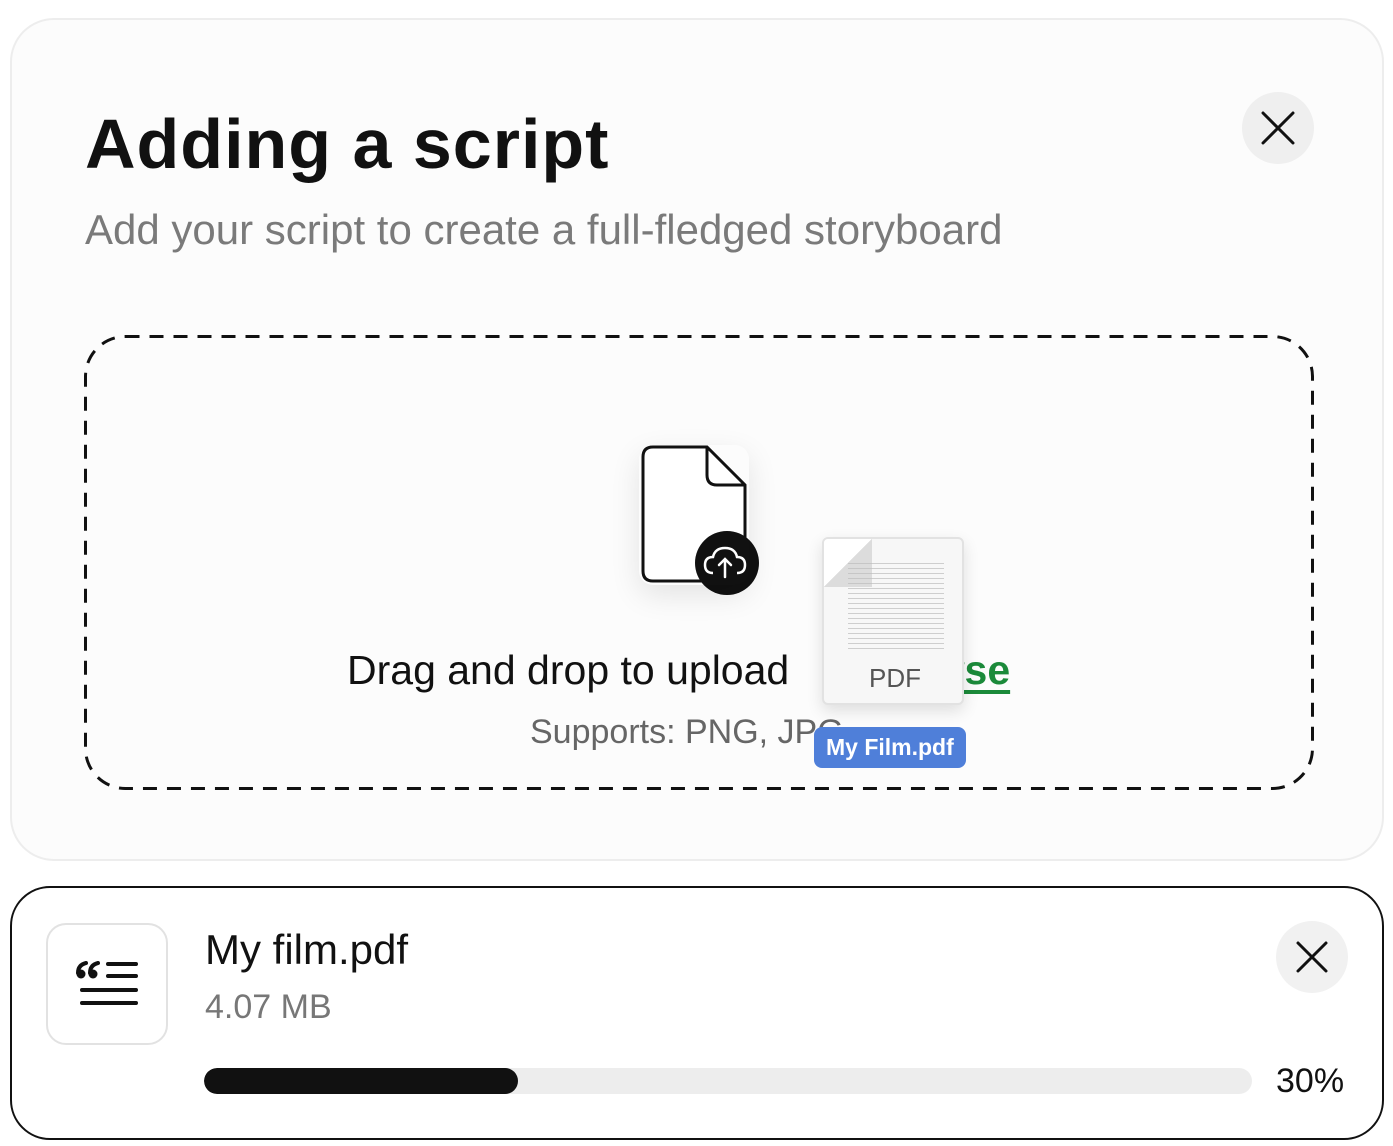  I want to click on file-upload-icon, so click(704, 525).